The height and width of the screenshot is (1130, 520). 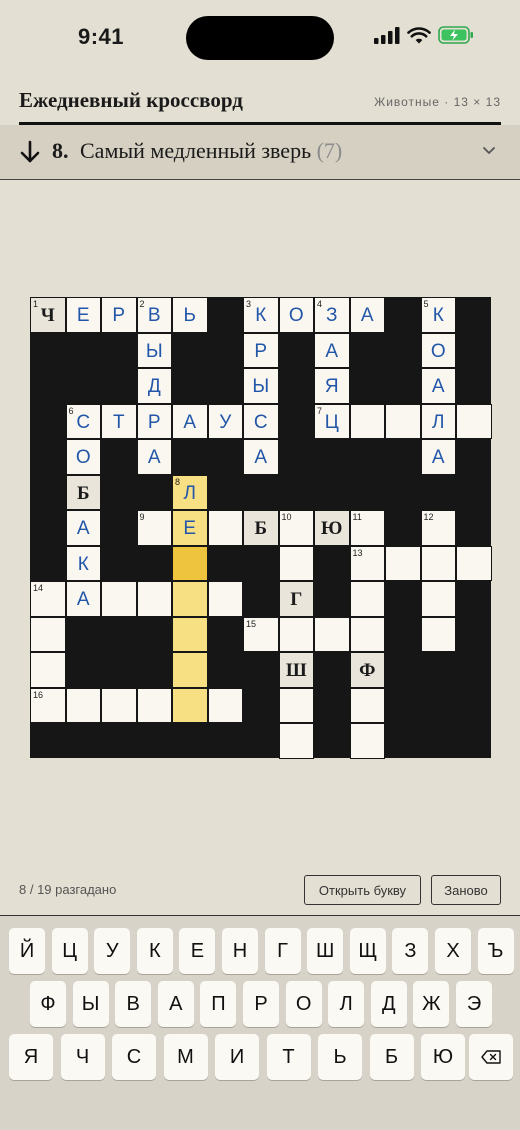 What do you see at coordinates (332, 421) in the screenshot?
I see `grid-cell: 7Ц` at bounding box center [332, 421].